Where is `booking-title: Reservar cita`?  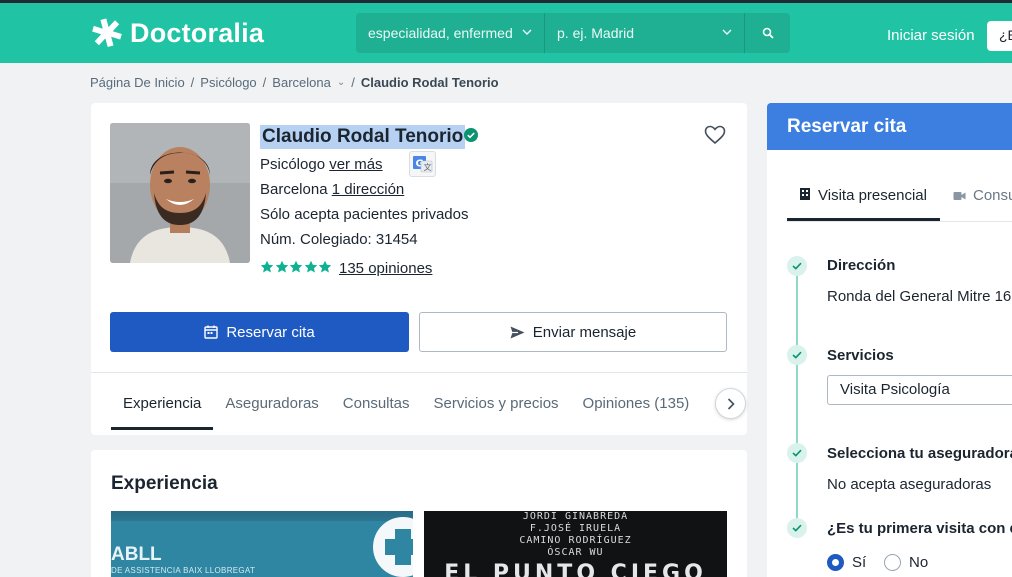 booking-title: Reservar cita is located at coordinates (889, 126).